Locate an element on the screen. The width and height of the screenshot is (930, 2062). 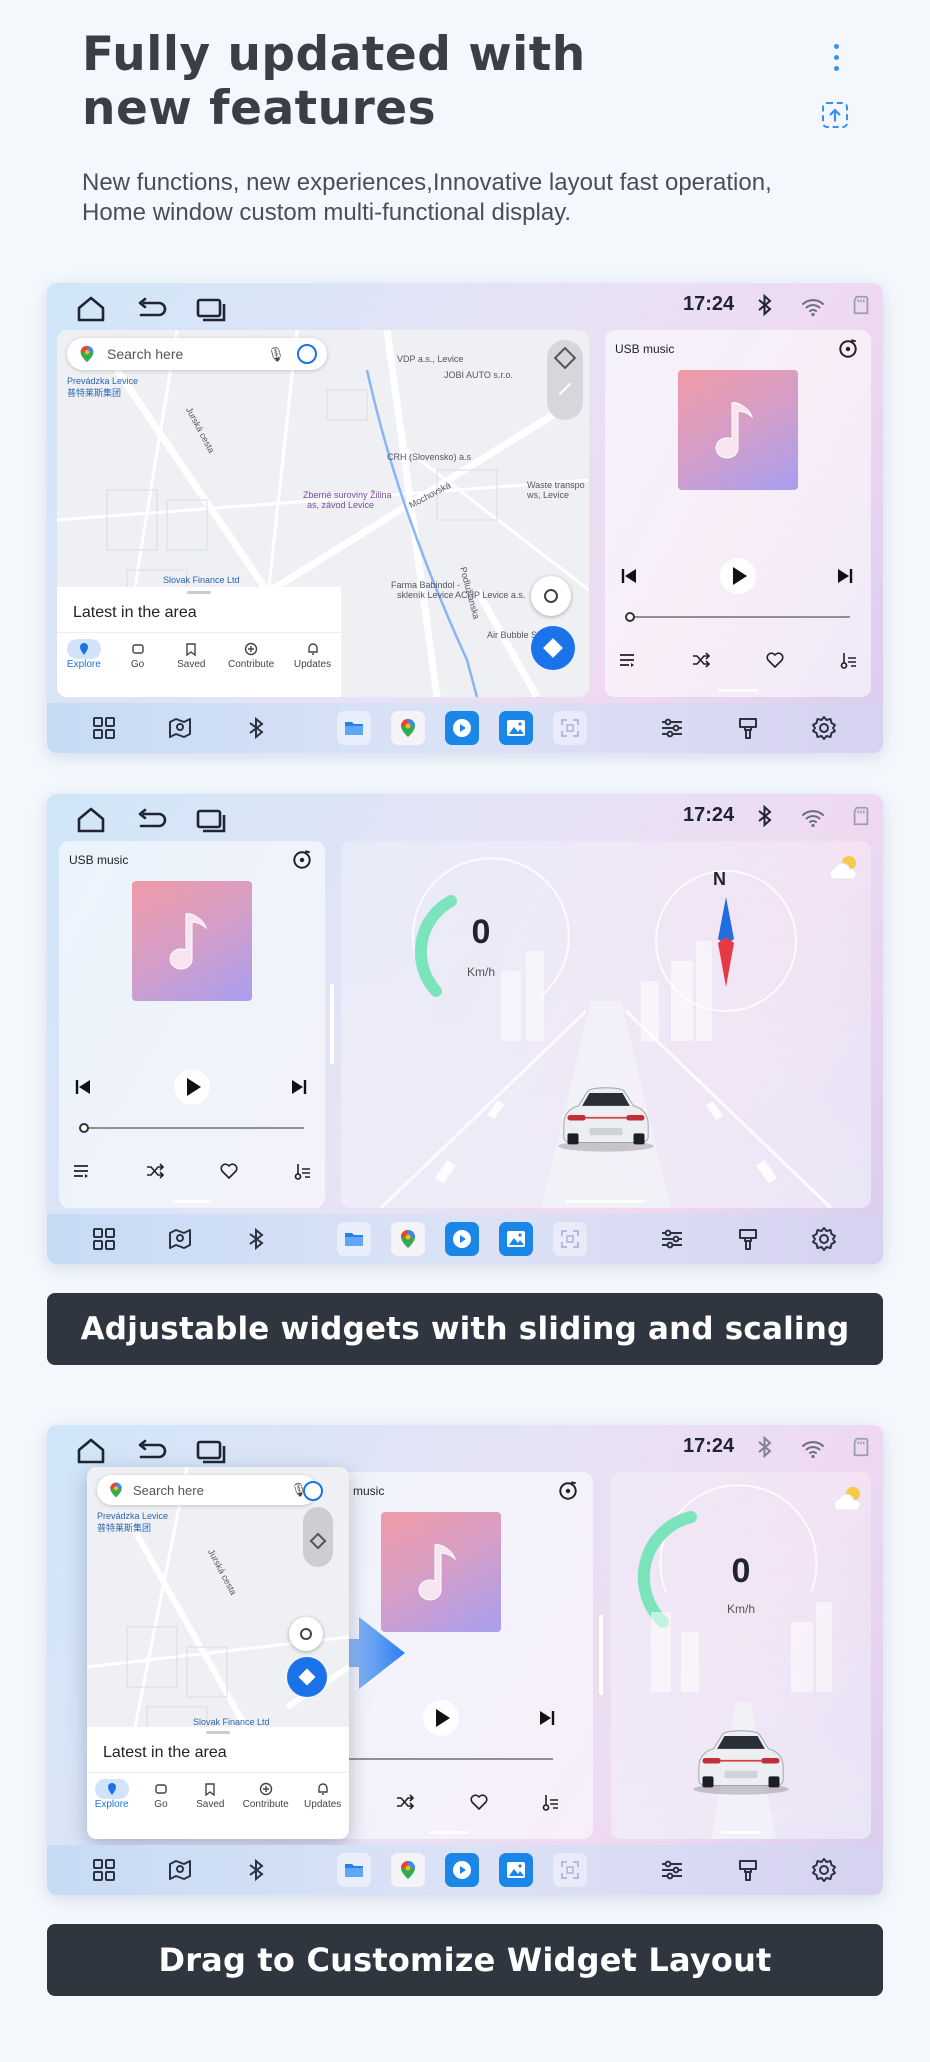
driving-dashboard-widget: 0 Km/h is located at coordinates (741, 1655).